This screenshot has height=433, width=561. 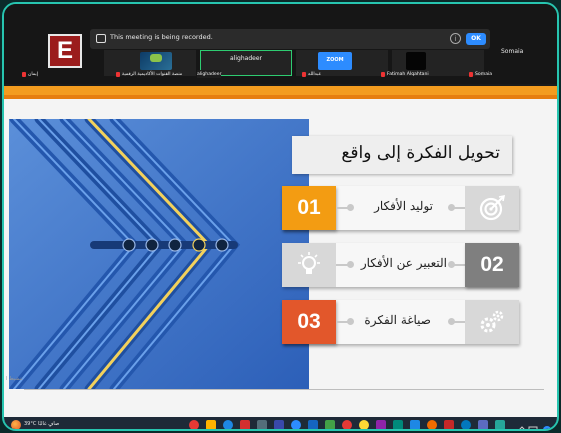 What do you see at coordinates (512, 51) in the screenshot?
I see `participant-center-label-somaia: Somaia` at bounding box center [512, 51].